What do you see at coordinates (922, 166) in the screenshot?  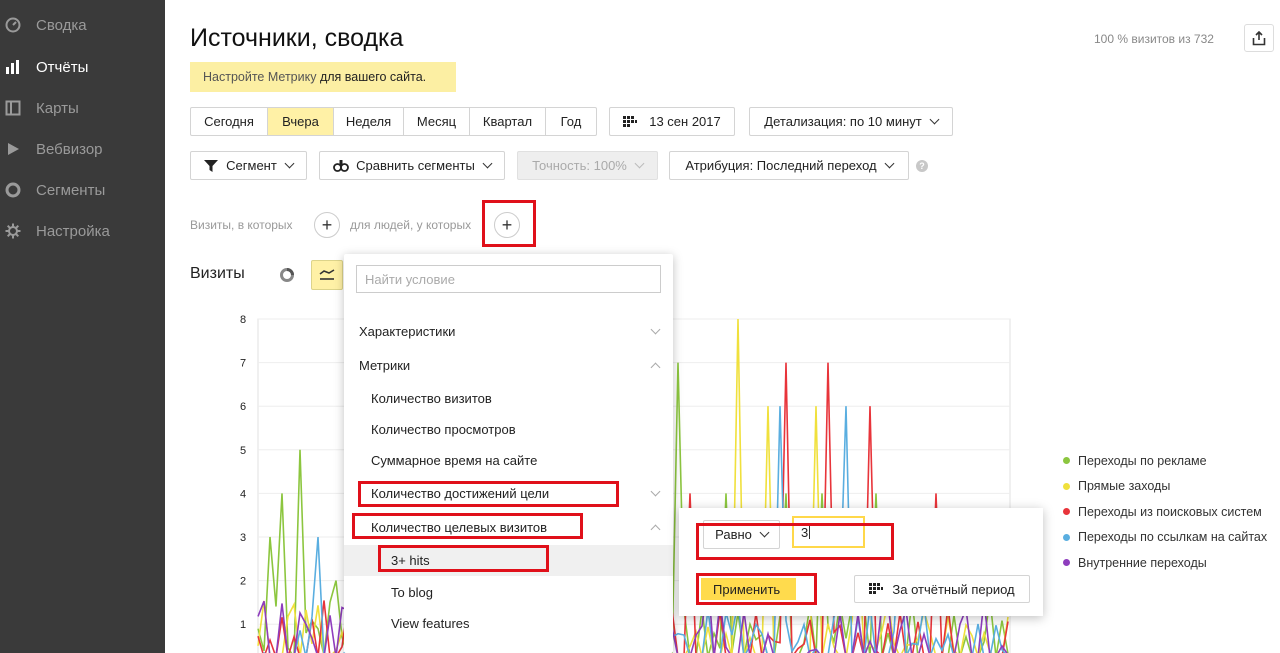 I see `help-icon: ?` at bounding box center [922, 166].